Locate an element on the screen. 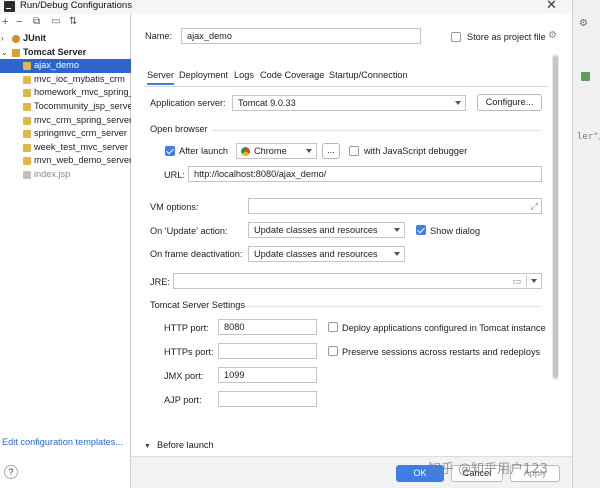 The height and width of the screenshot is (488, 600). js-debugger-checkbox is located at coordinates (354, 151).